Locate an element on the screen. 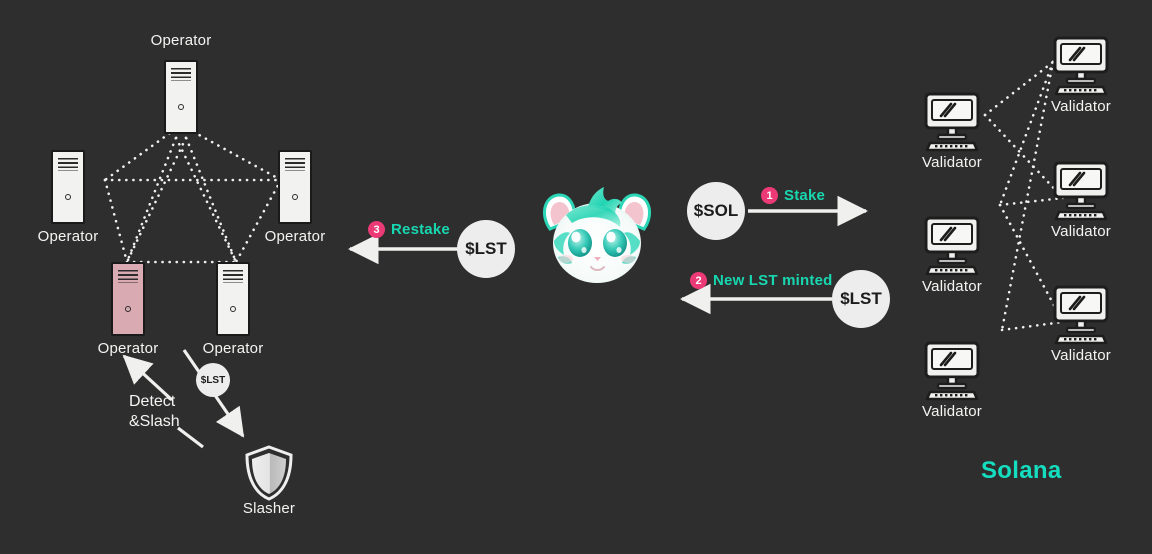  step-3-restake: 3 Restake is located at coordinates (409, 229).